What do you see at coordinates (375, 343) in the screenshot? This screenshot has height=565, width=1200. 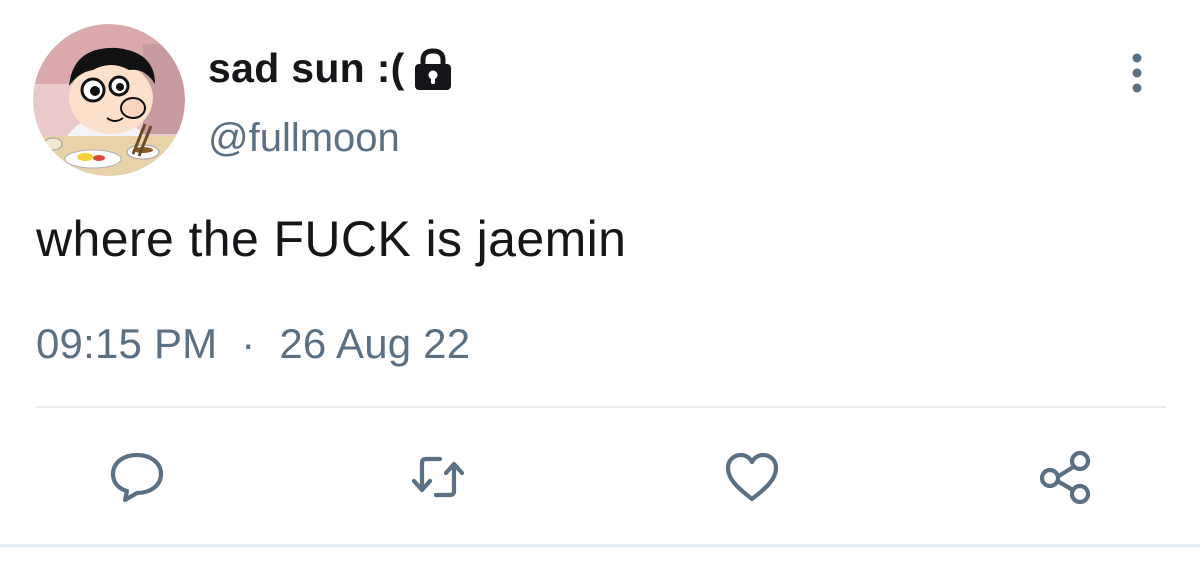 I see `tweet-date: 26 Aug 22` at bounding box center [375, 343].